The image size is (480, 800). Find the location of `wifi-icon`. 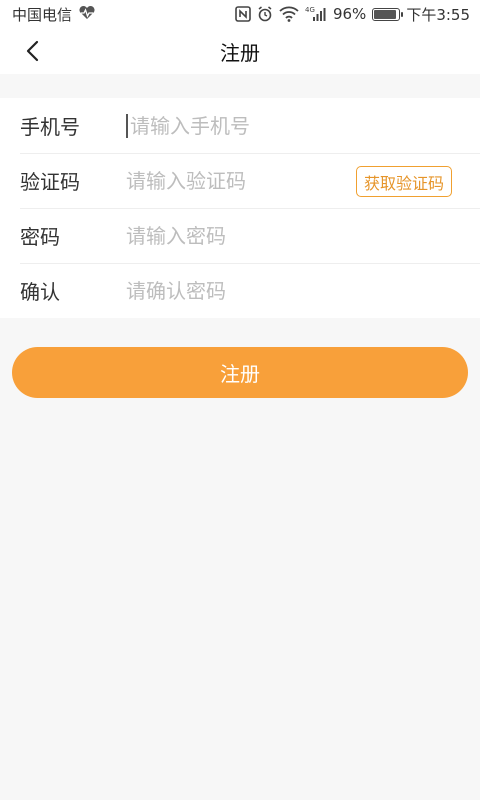

wifi-icon is located at coordinates (289, 14).